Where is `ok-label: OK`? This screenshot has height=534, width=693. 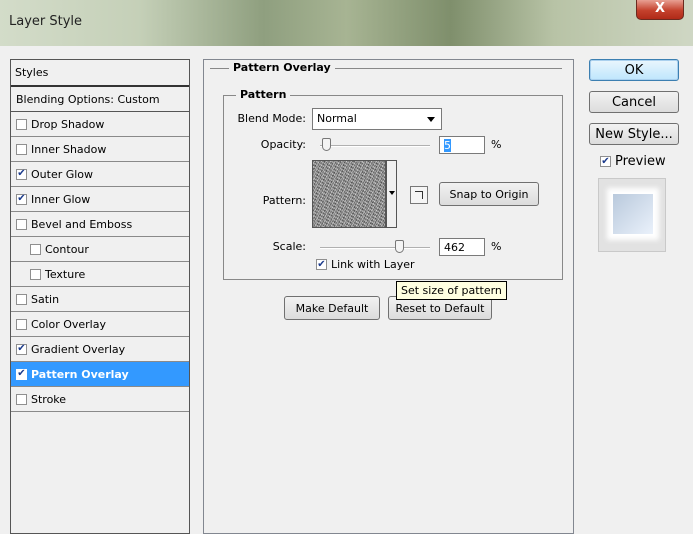
ok-label: OK is located at coordinates (634, 70).